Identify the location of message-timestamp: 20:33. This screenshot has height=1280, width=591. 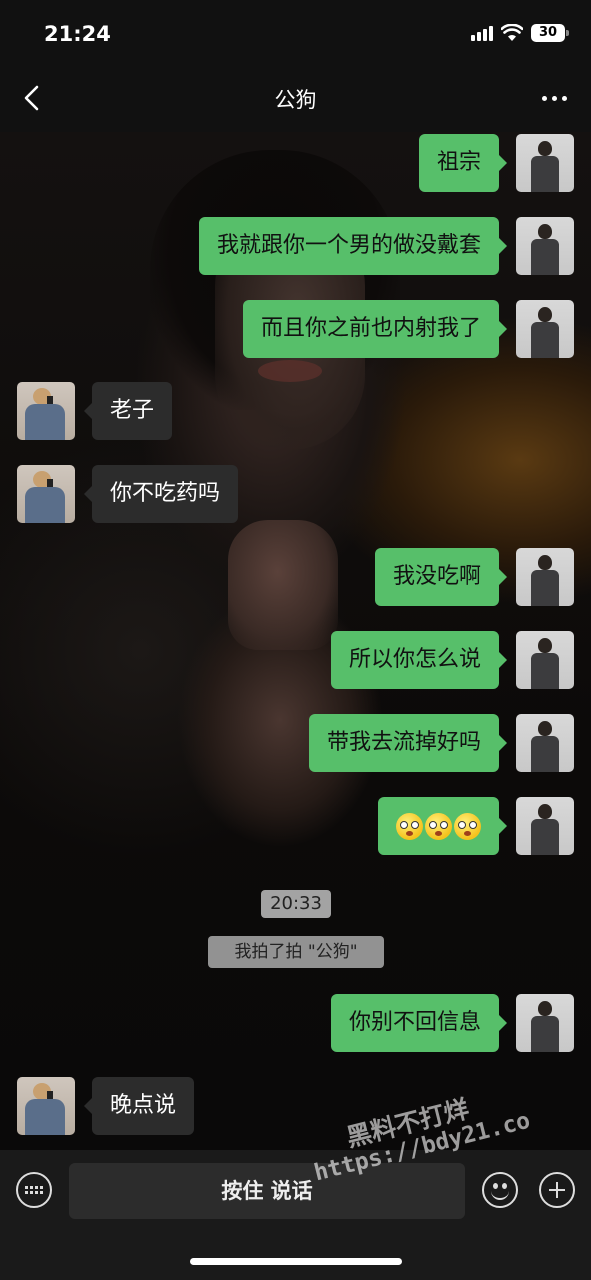
(296, 904).